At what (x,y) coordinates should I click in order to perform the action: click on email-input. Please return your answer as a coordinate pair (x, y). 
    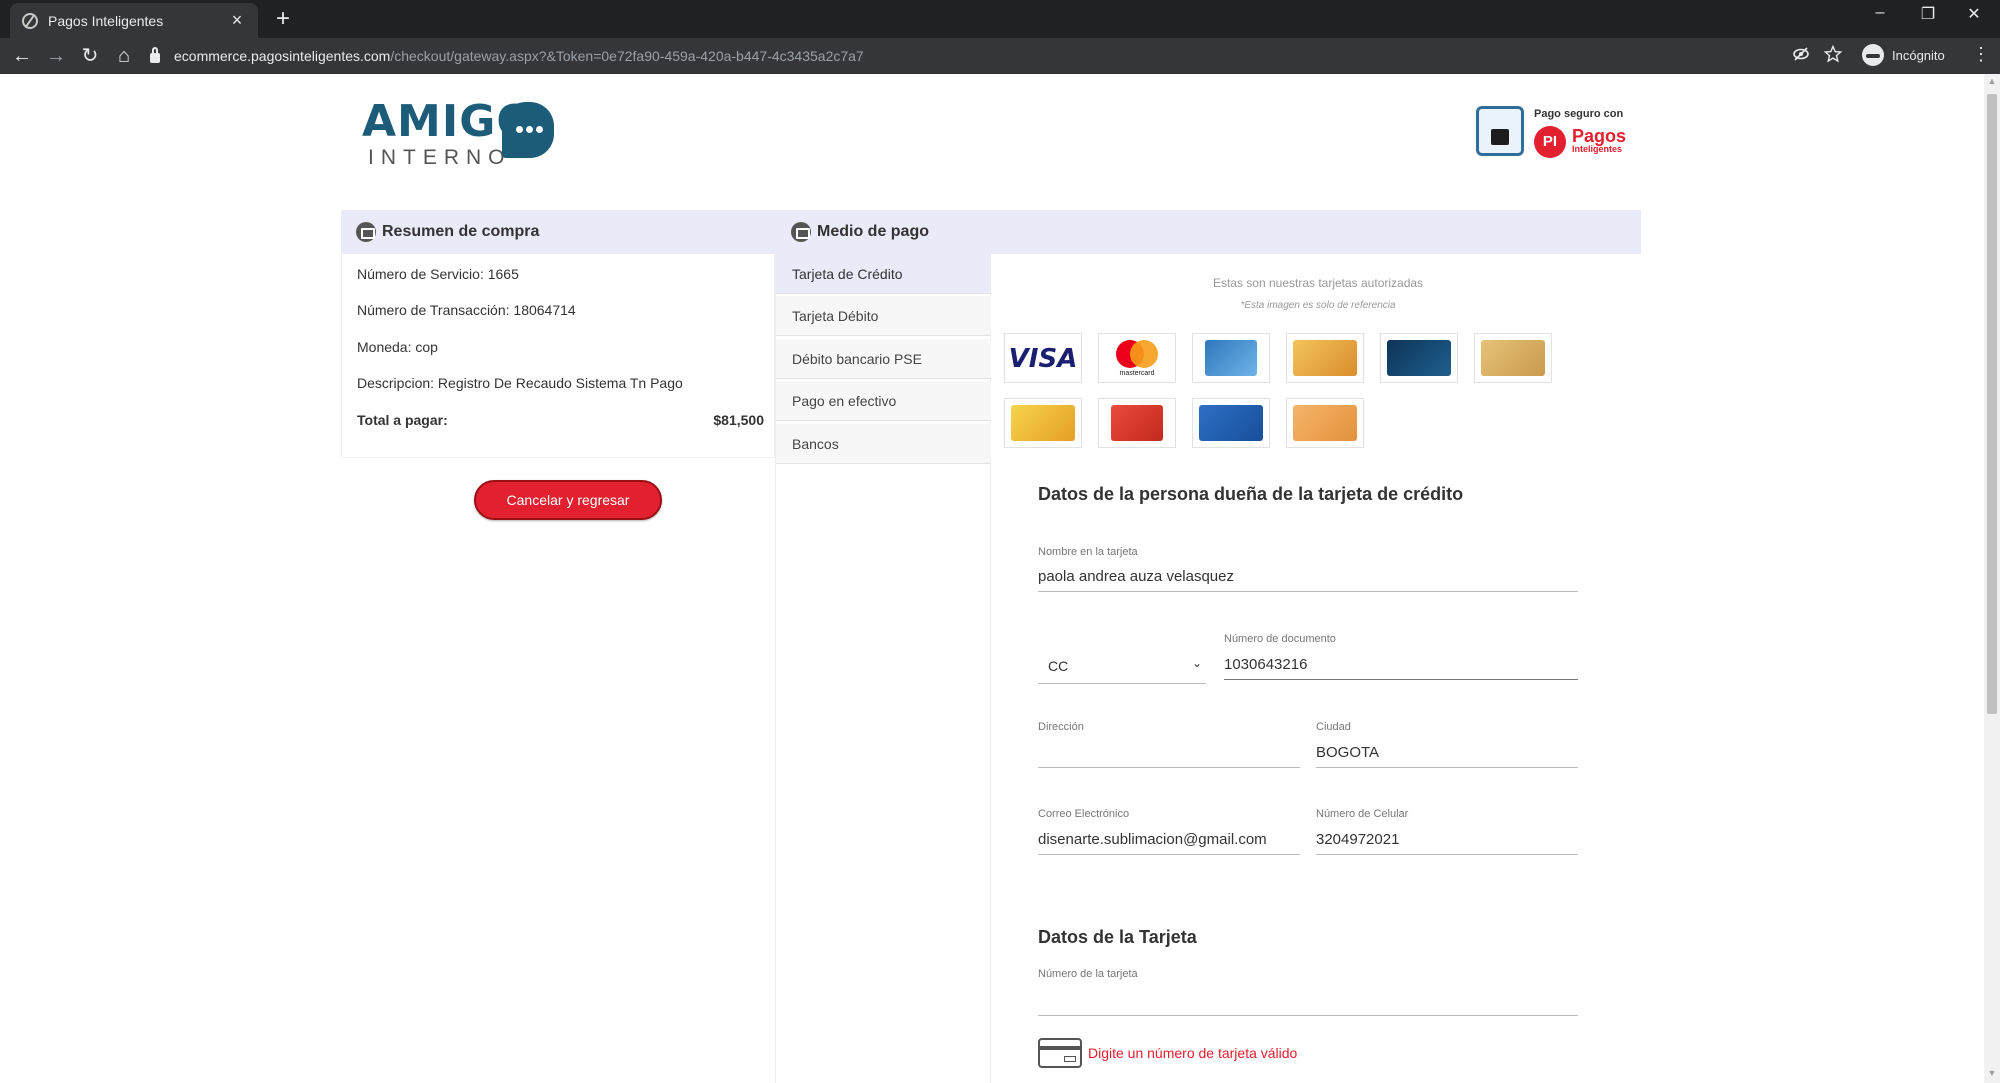
    Looking at the image, I should click on (1169, 840).